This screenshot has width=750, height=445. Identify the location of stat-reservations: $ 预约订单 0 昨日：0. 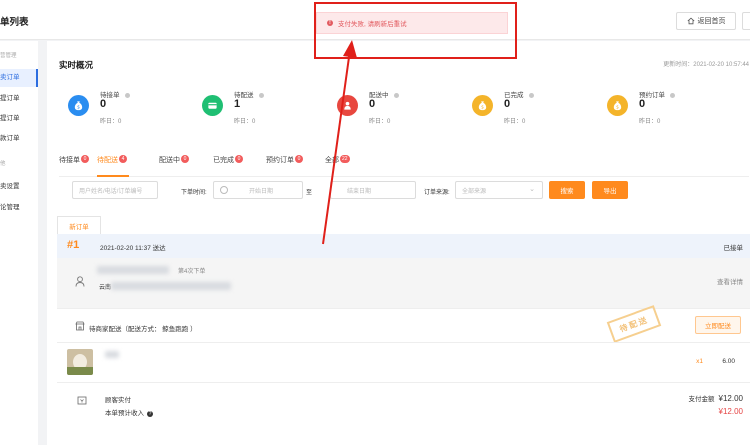
(672, 109).